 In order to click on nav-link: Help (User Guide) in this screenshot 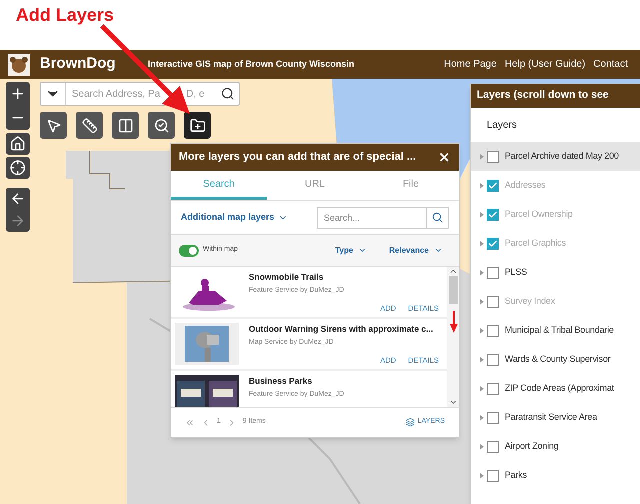, I will do `click(545, 64)`.